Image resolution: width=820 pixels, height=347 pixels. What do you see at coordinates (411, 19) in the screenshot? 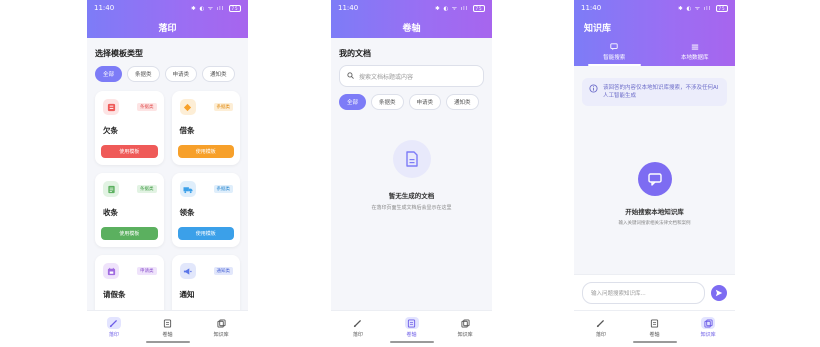
I see `app-header: 11:40 ✱ ◐ ᯤ ıll 75 卷轴` at bounding box center [411, 19].